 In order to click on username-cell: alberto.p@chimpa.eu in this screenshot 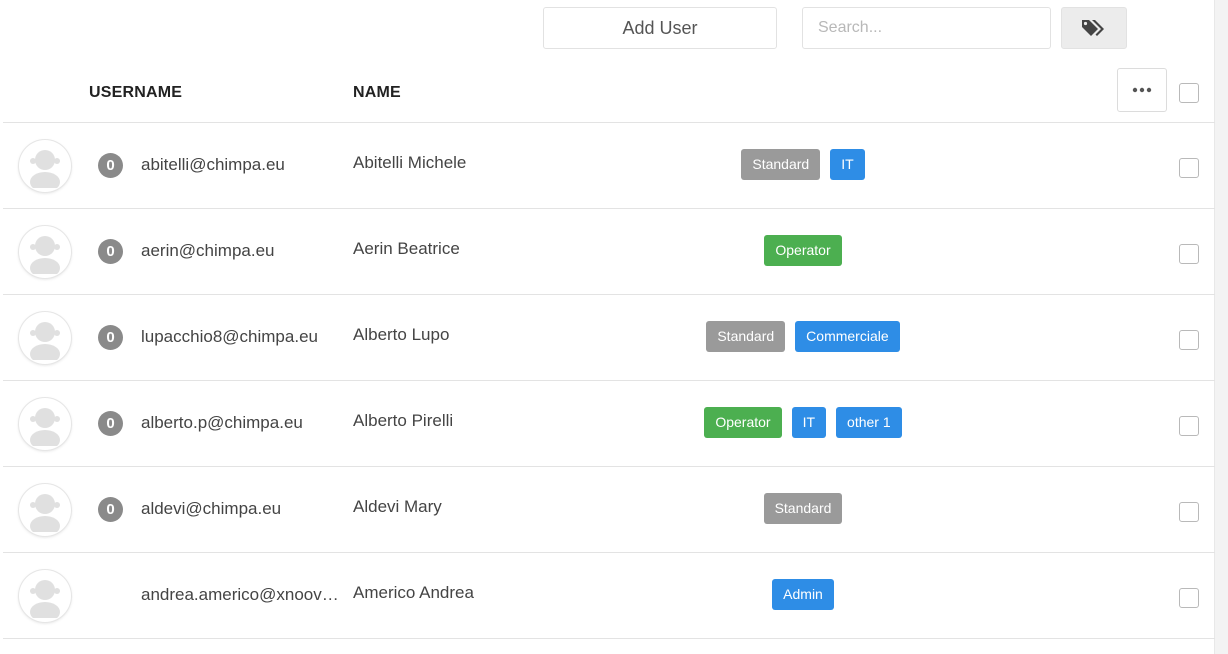, I will do `click(244, 423)`.